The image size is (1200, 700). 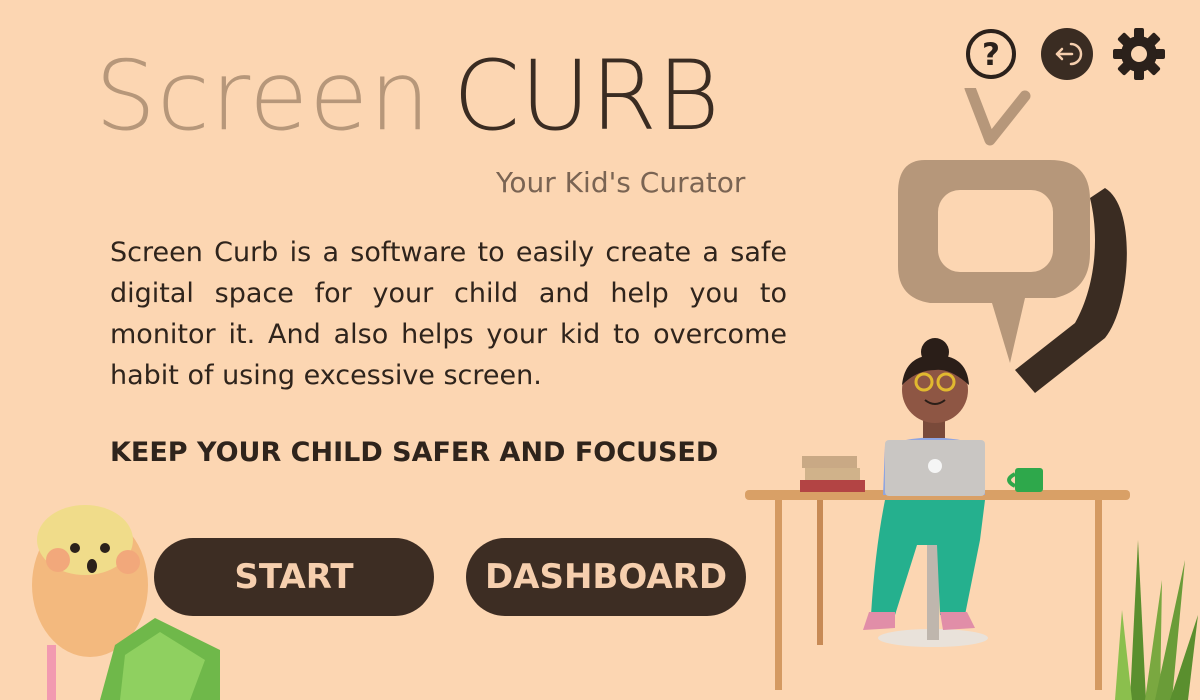 What do you see at coordinates (586, 96) in the screenshot?
I see `app-title-curb: CURB` at bounding box center [586, 96].